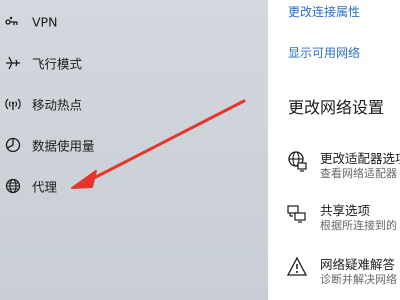 This screenshot has height=300, width=400. I want to click on show-available-networks-link: 显示可用网络, so click(324, 52).